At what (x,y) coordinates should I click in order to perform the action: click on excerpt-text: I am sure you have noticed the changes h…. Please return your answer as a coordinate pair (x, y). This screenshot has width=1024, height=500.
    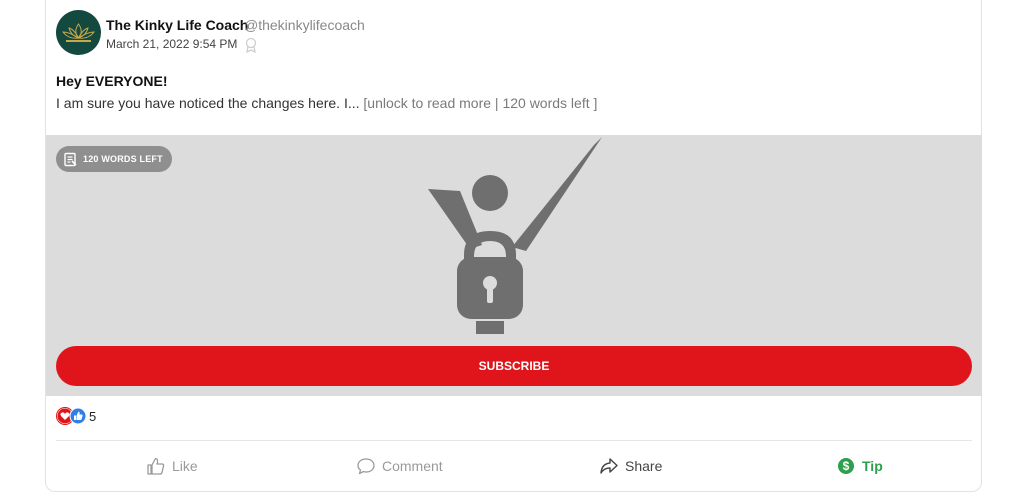
    Looking at the image, I should click on (208, 103).